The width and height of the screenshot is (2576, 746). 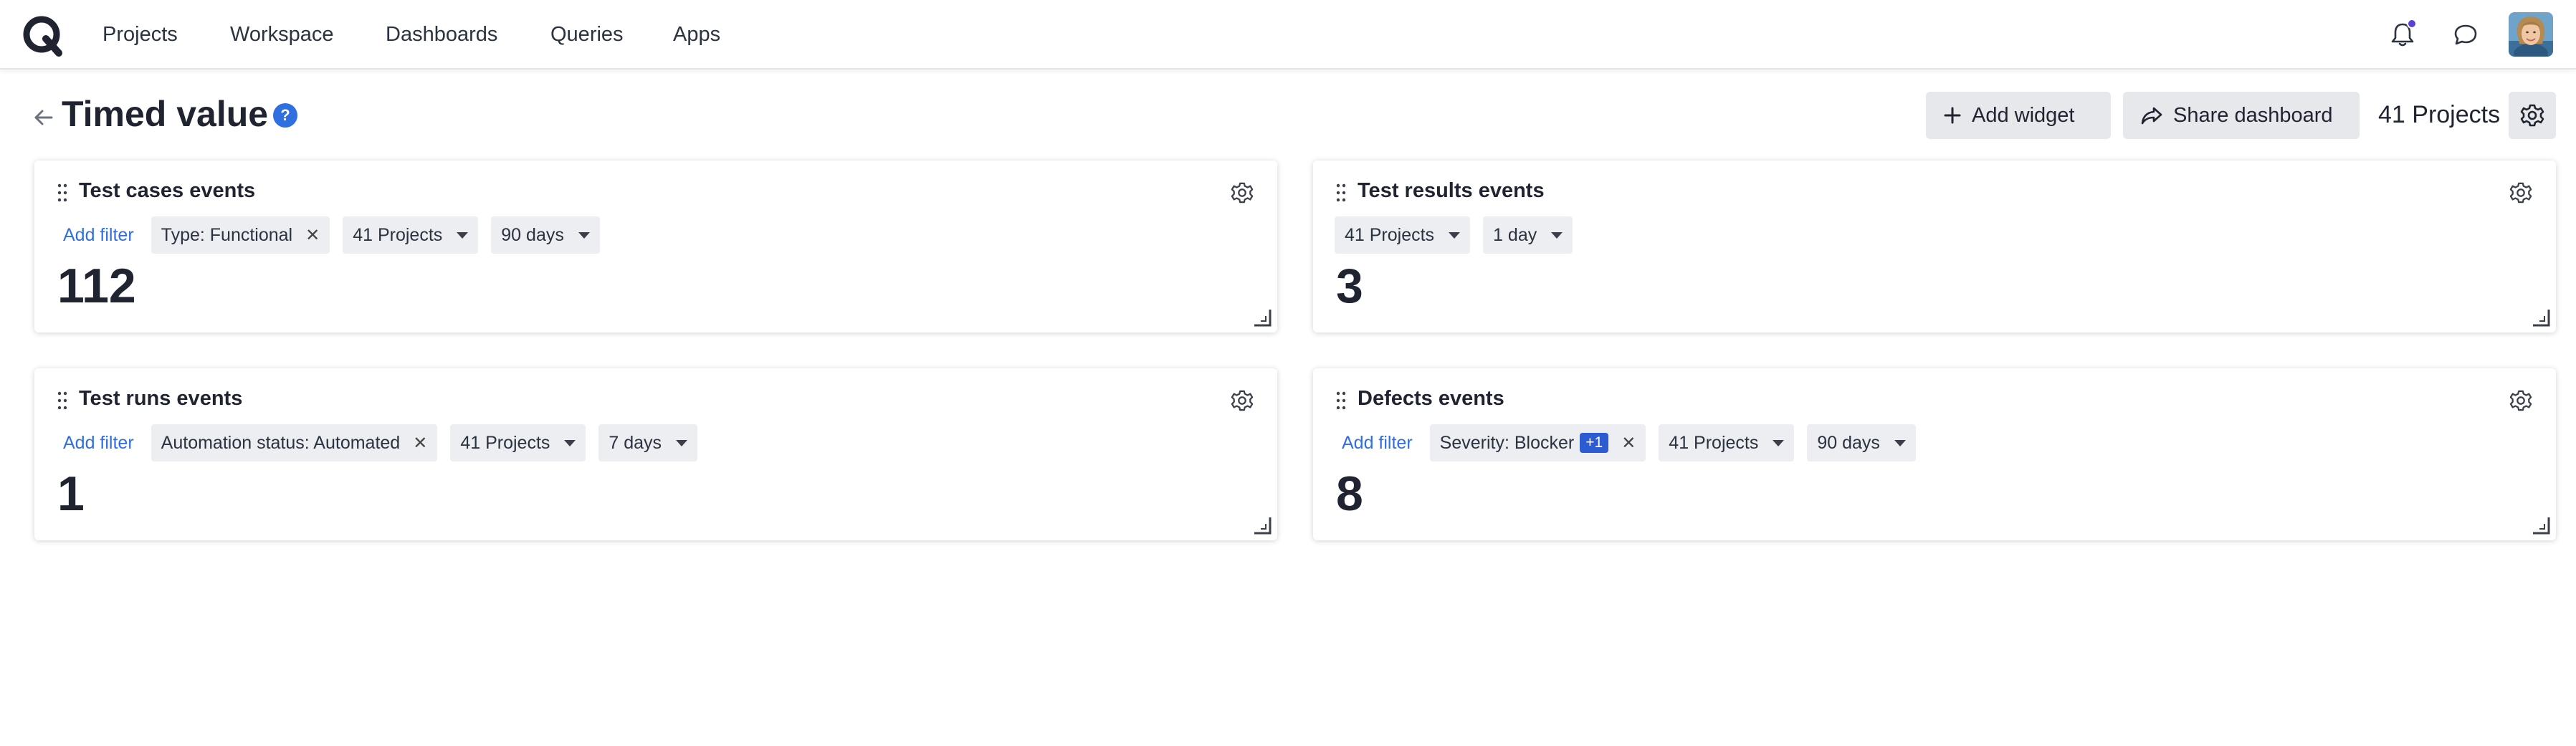 I want to click on widget-value: 1, so click(x=71, y=494).